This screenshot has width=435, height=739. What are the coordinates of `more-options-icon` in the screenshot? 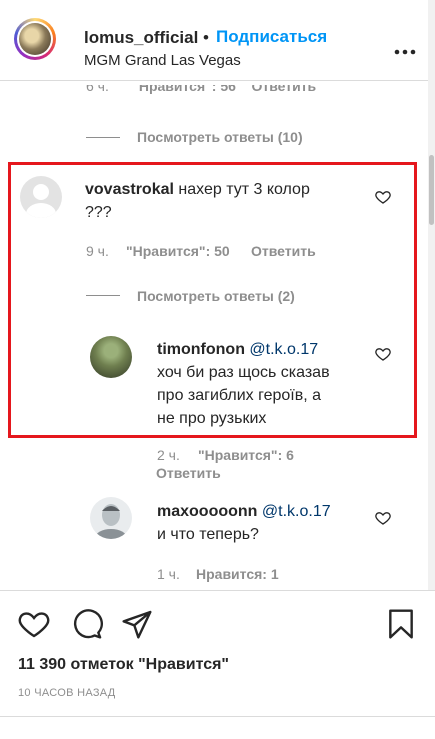 It's located at (405, 49).